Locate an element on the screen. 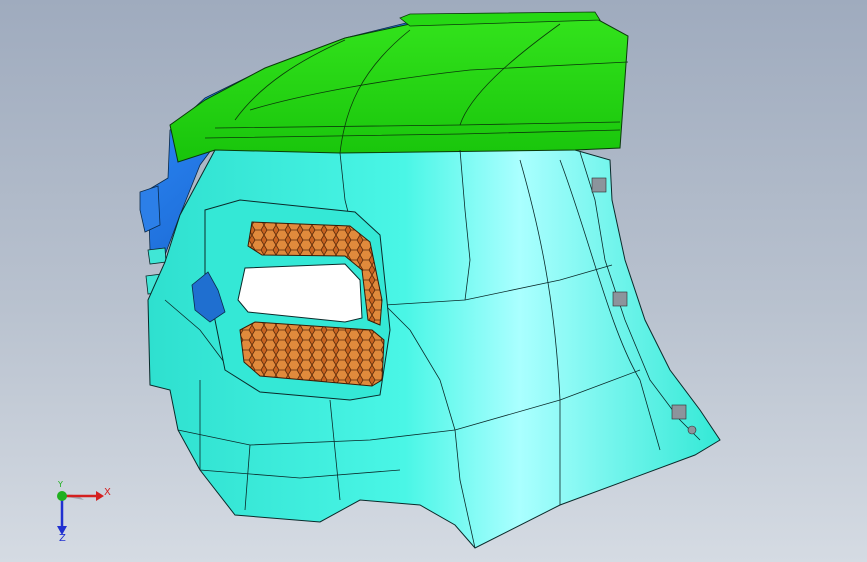 Image resolution: width=867 pixels, height=562 pixels. fog-lamp-opening is located at coordinates (300, 293).